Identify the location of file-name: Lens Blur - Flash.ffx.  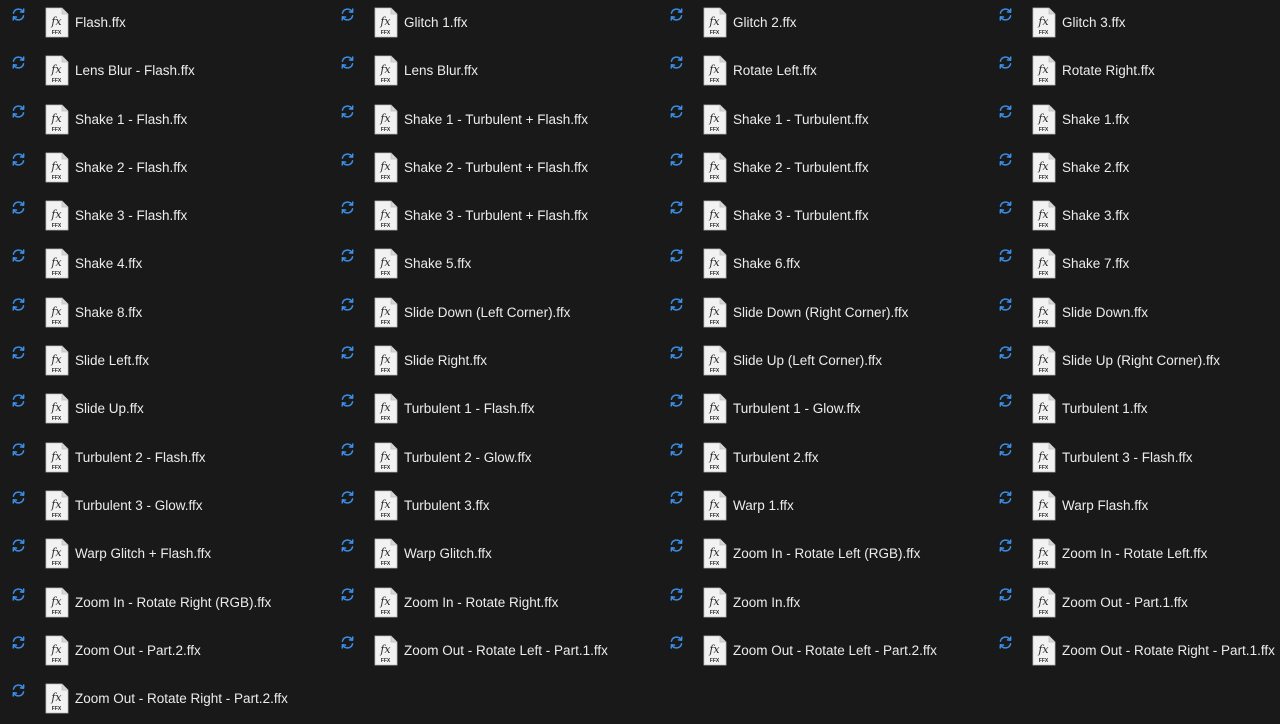
(135, 71).